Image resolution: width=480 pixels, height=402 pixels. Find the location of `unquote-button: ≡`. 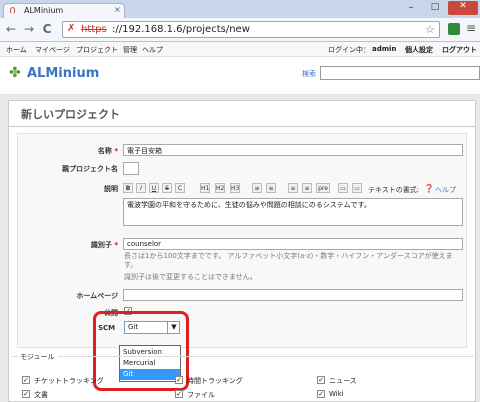

unquote-button: ≡ is located at coordinates (307, 188).